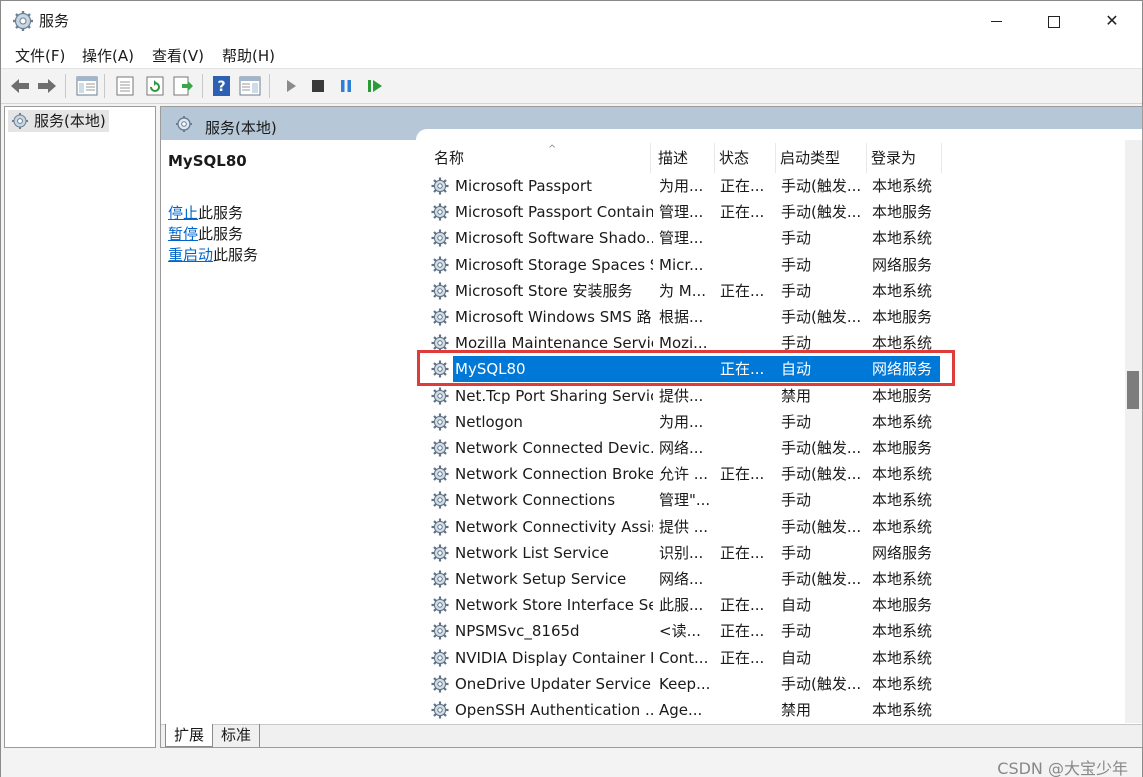 The image size is (1143, 777). Describe the element at coordinates (250, 86) in the screenshot. I see `action-pane-icon` at that location.